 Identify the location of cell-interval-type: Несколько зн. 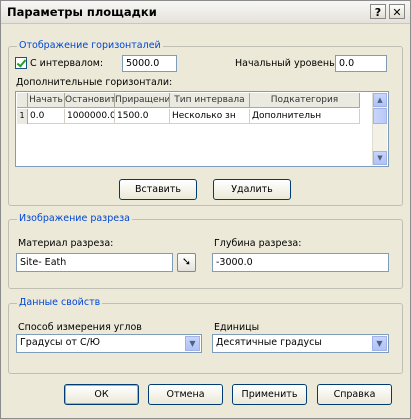
(210, 116).